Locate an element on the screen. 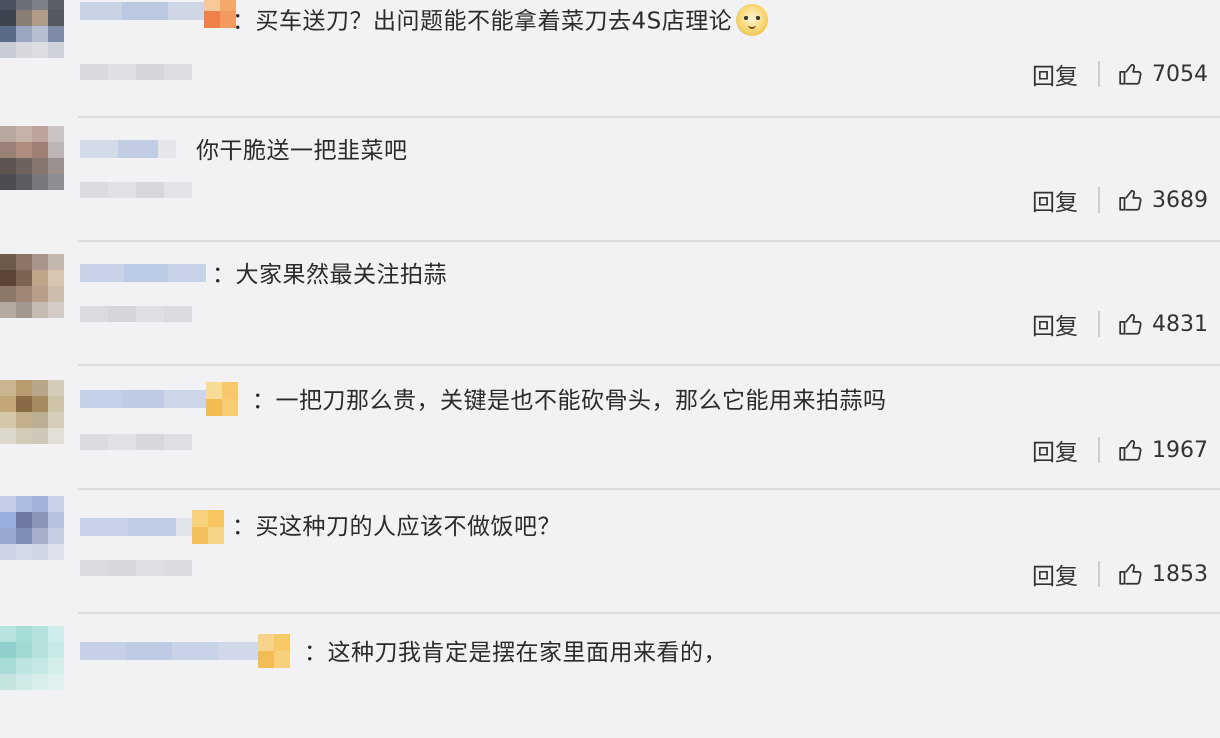 Image resolution: width=1220 pixels, height=738 pixels. like-count: 1853 is located at coordinates (1180, 574).